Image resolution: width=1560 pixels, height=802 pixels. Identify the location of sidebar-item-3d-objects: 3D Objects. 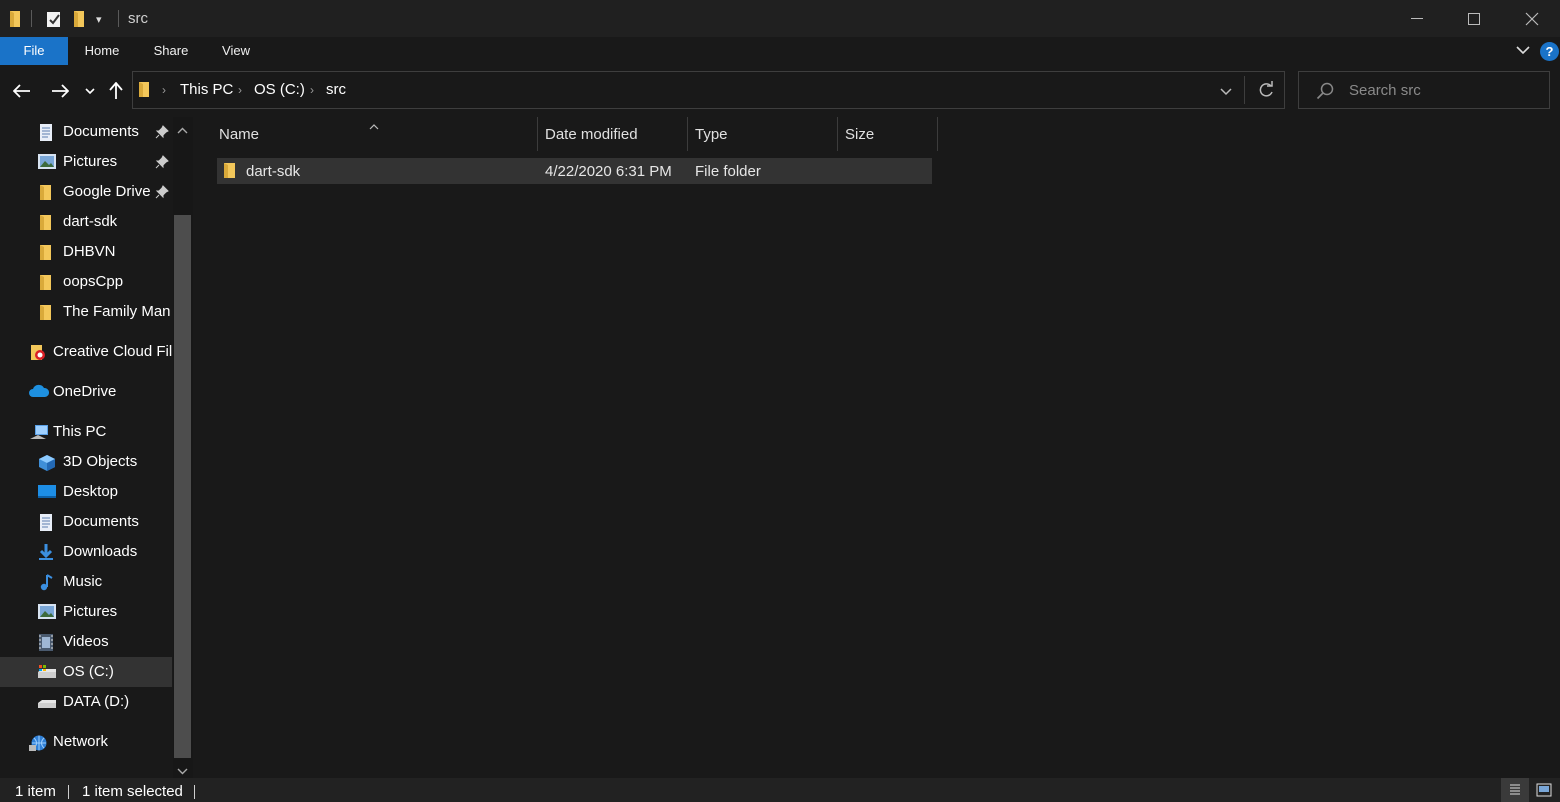
(86, 462).